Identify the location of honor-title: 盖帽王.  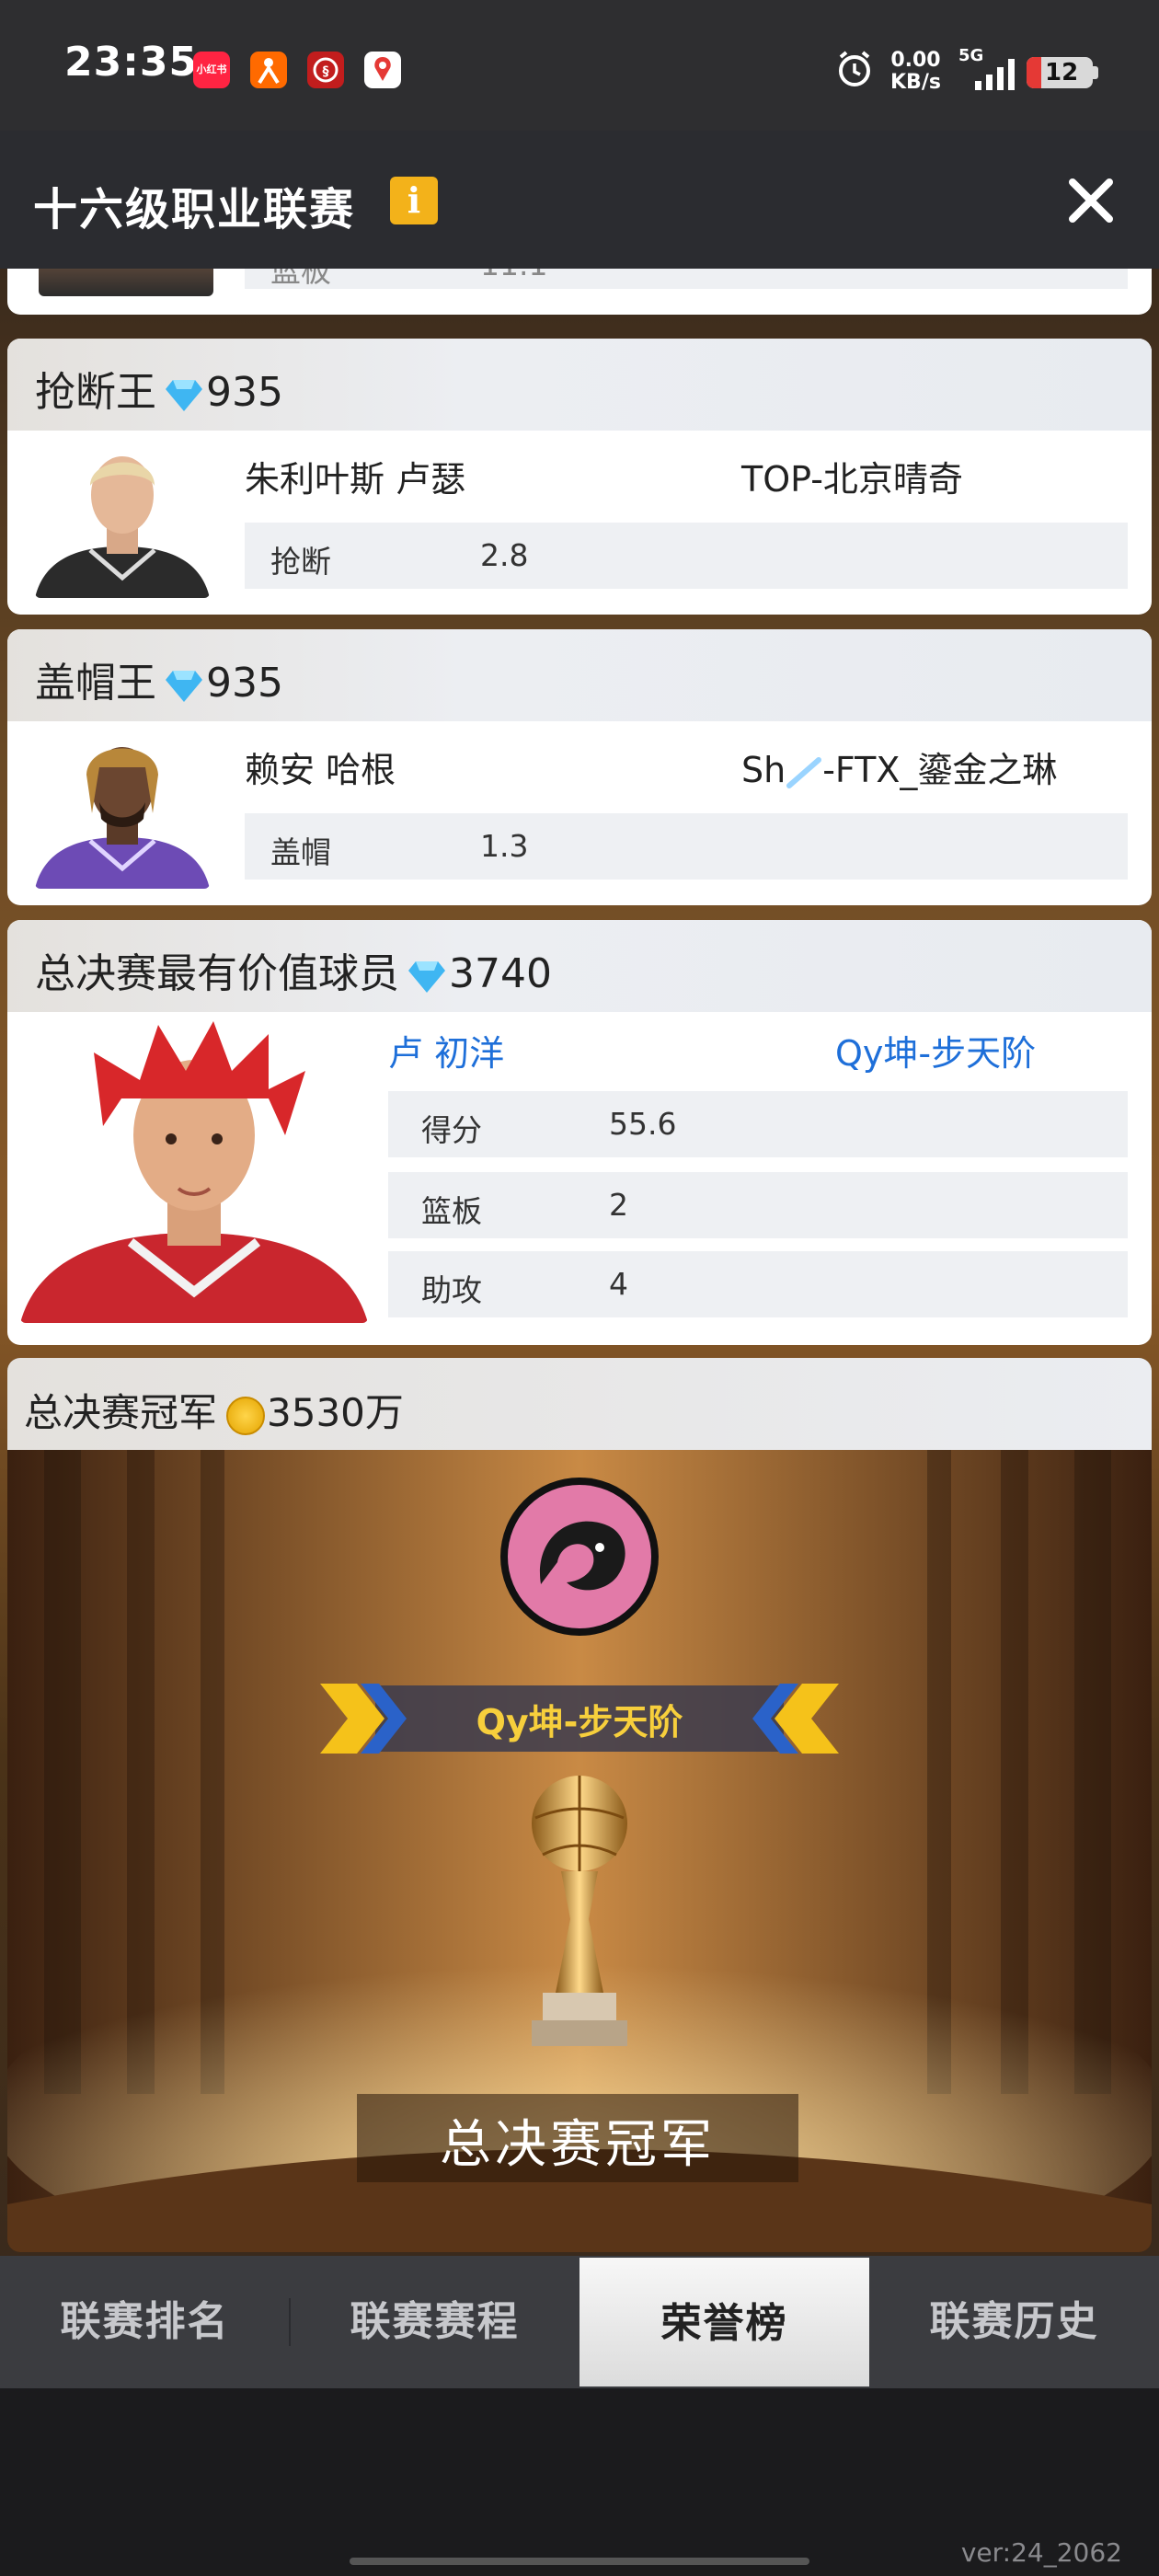
(95, 683).